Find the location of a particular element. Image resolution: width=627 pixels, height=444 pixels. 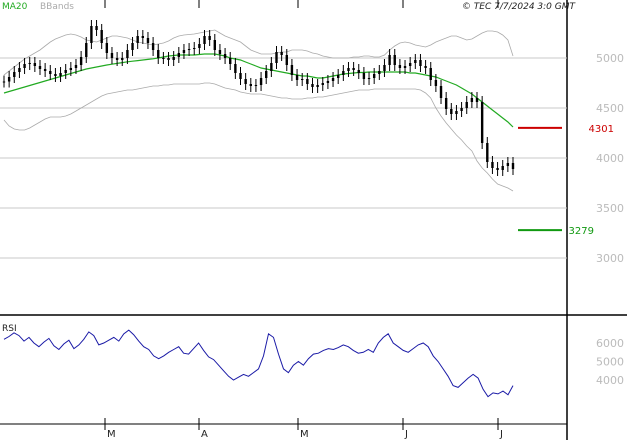

rsi-panel is located at coordinates (258, 363).